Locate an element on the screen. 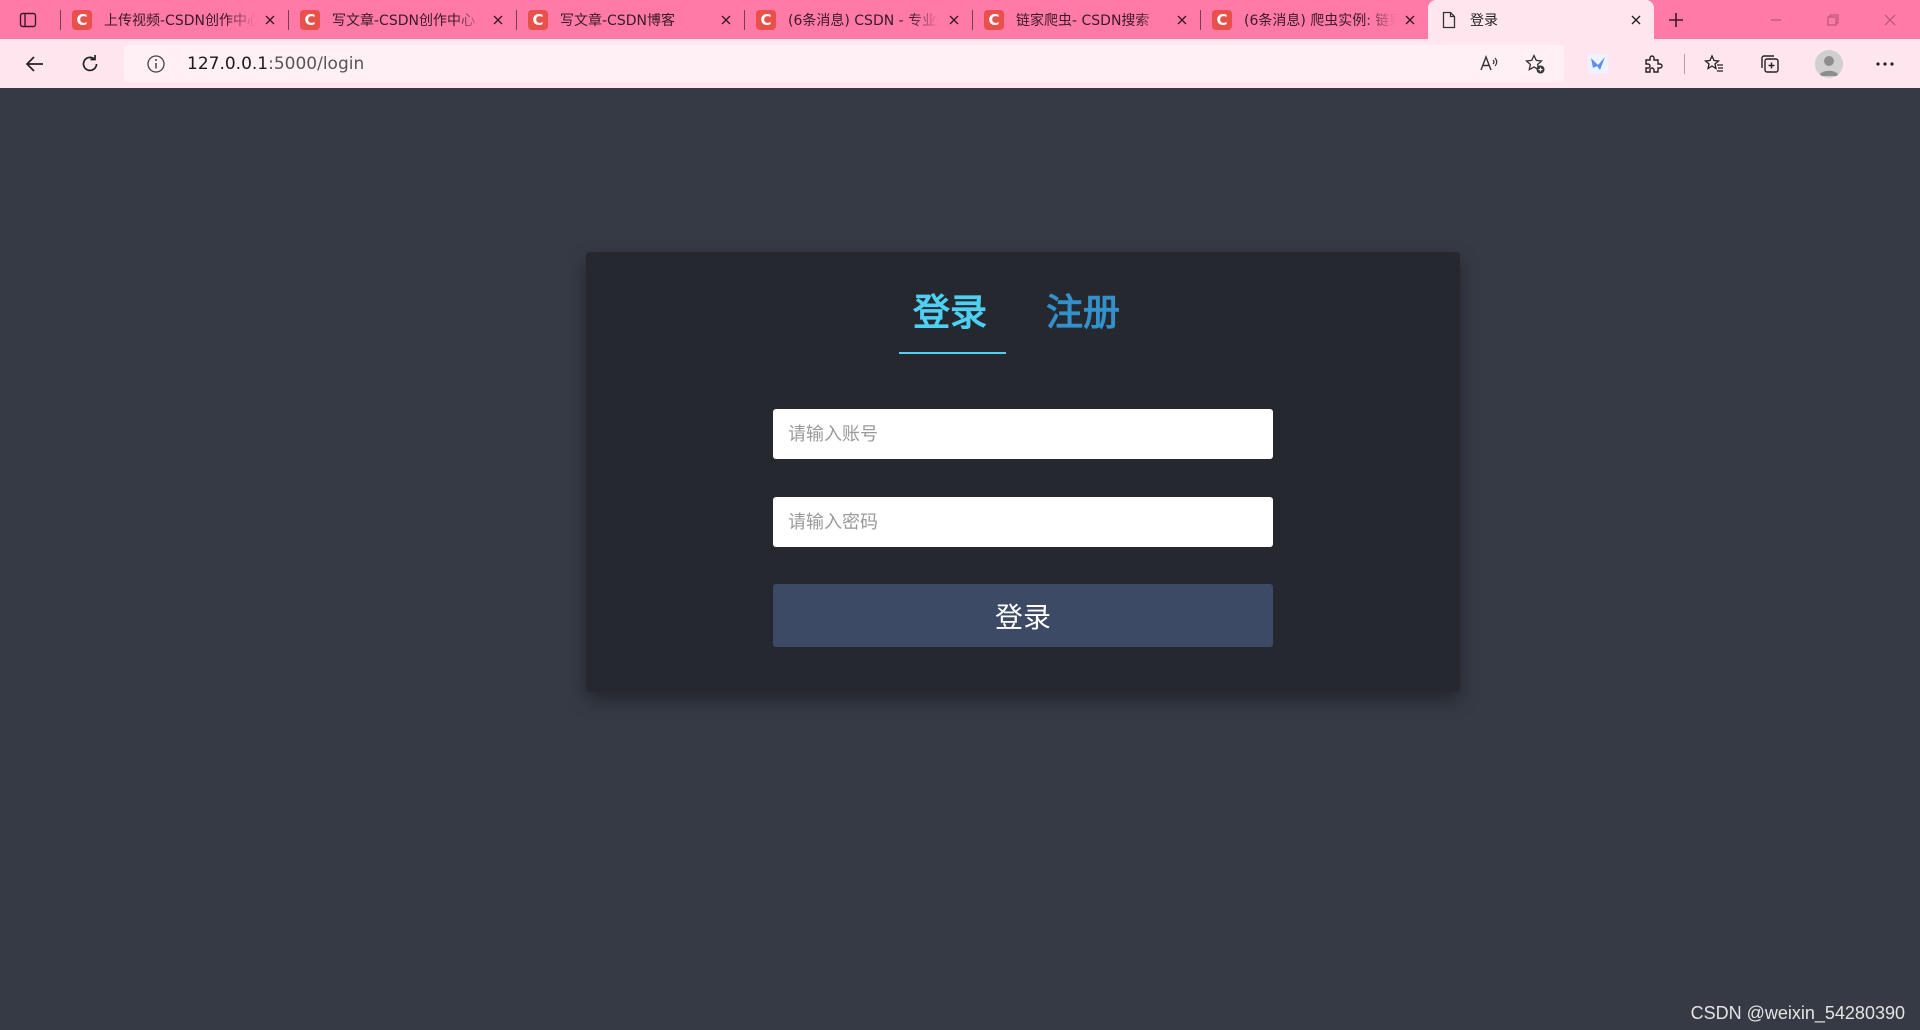  url-path: :5000/login is located at coordinates (316, 64).